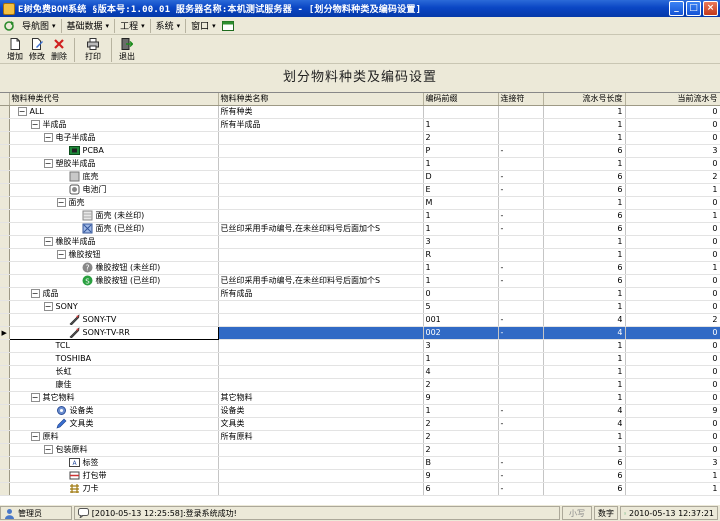 The width and height of the screenshot is (720, 521). What do you see at coordinates (114, 268) in the screenshot?
I see `cell-category-code: ? 橡胶按钮 (未丝印)` at bounding box center [114, 268].